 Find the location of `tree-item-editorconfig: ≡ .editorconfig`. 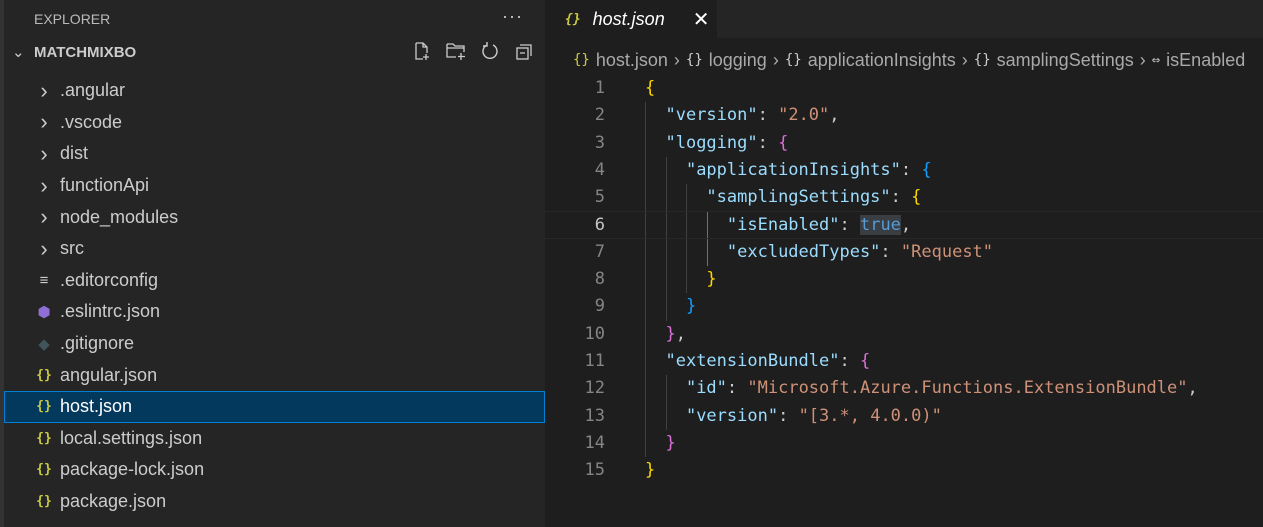

tree-item-editorconfig: ≡ .editorconfig is located at coordinates (274, 281).